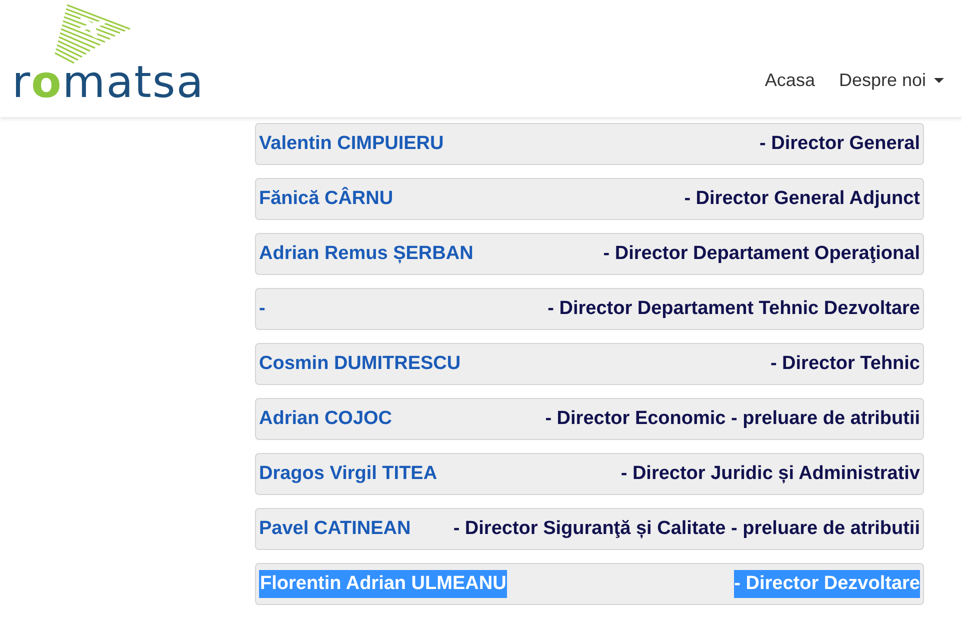  What do you see at coordinates (686, 528) in the screenshot?
I see `person-role: - Director Siguranţă și Calitate - preluare de atributii` at bounding box center [686, 528].